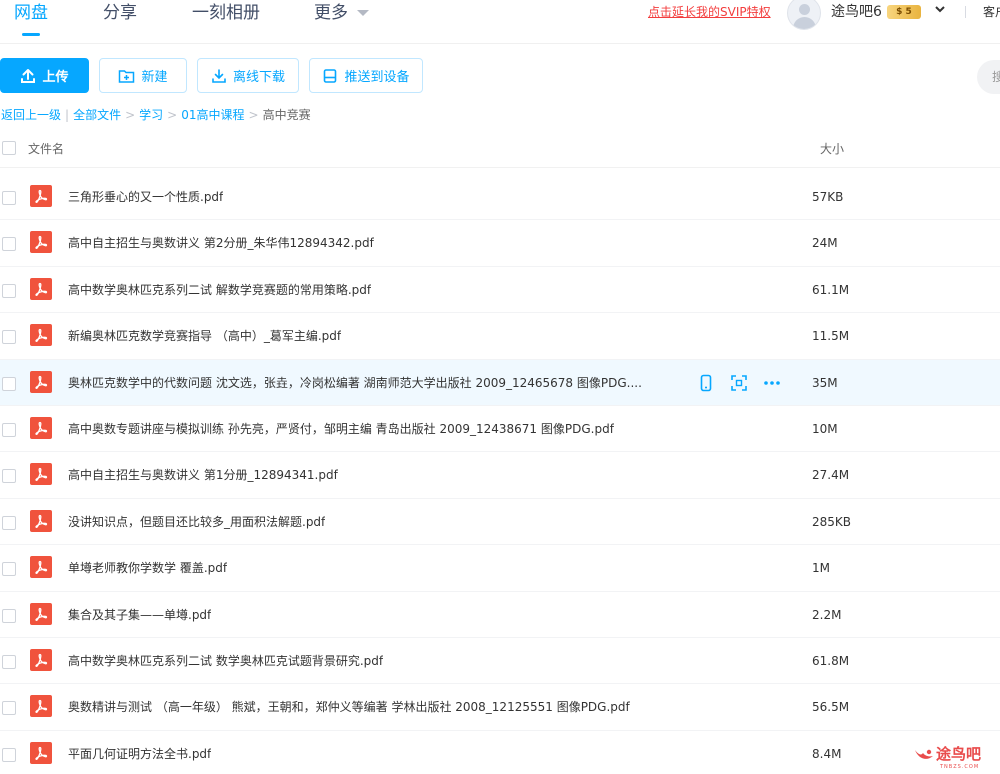 This screenshot has height=774, width=1000. What do you see at coordinates (258, 77) in the screenshot?
I see `offline-download-label: 离线下载` at bounding box center [258, 77].